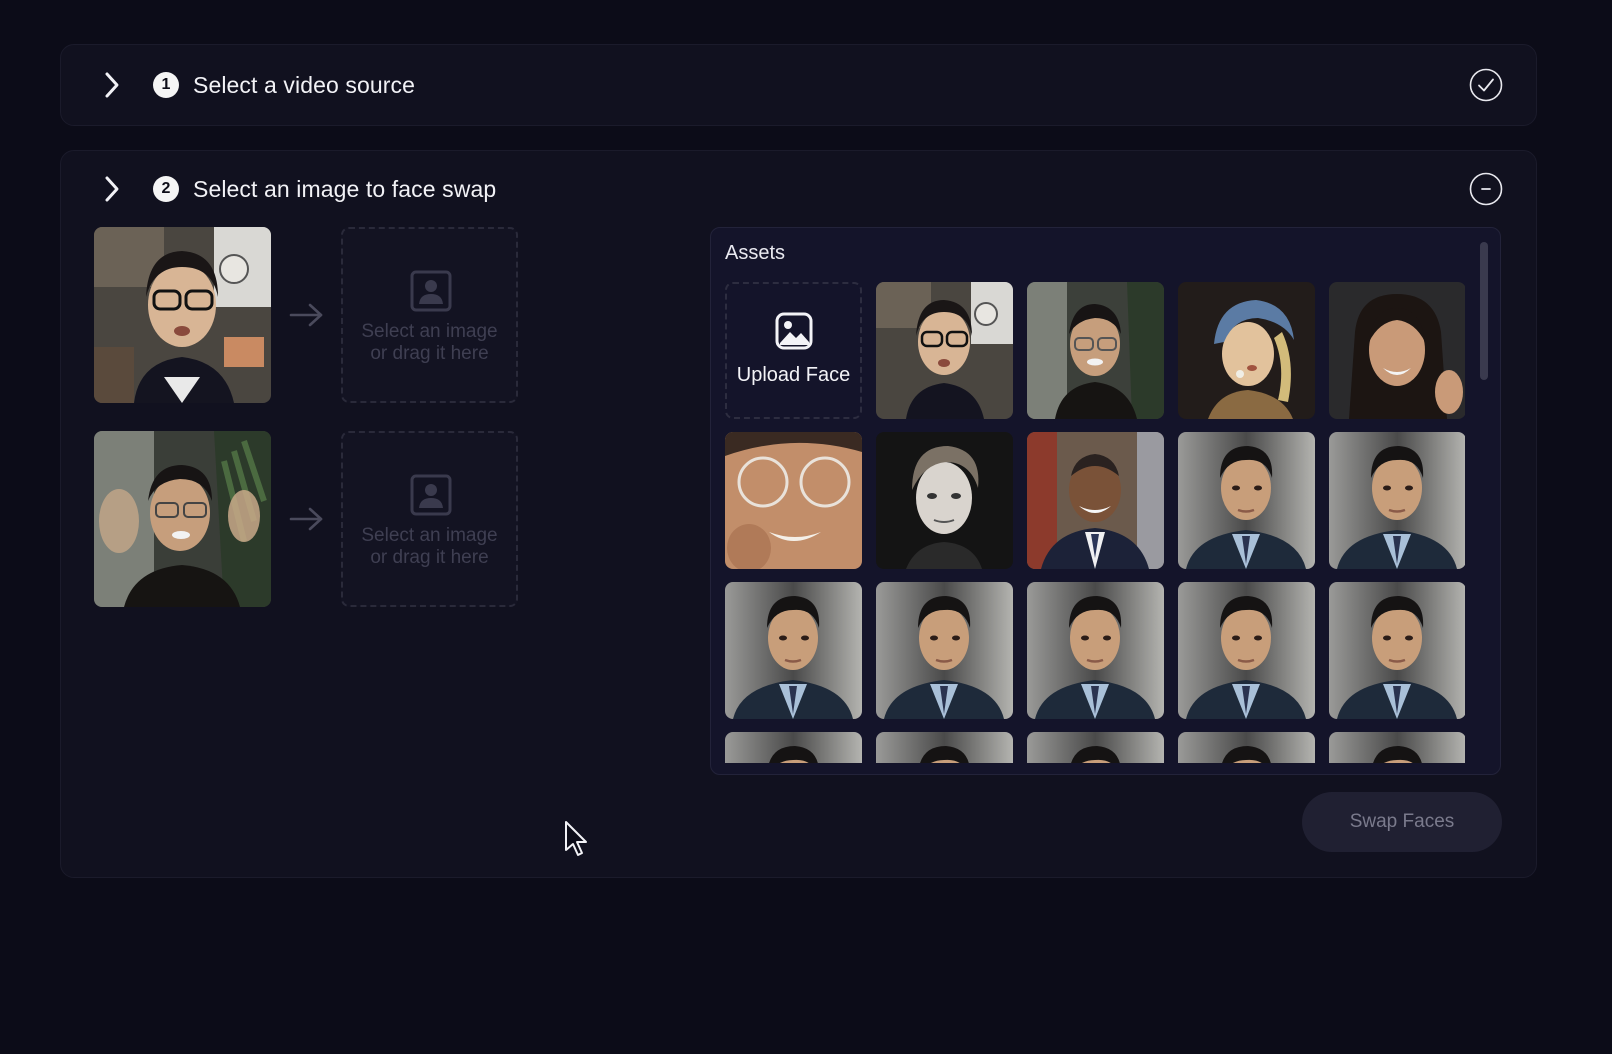 The width and height of the screenshot is (1612, 1054). What do you see at coordinates (166, 189) in the screenshot?
I see `step-number-badge: 2` at bounding box center [166, 189].